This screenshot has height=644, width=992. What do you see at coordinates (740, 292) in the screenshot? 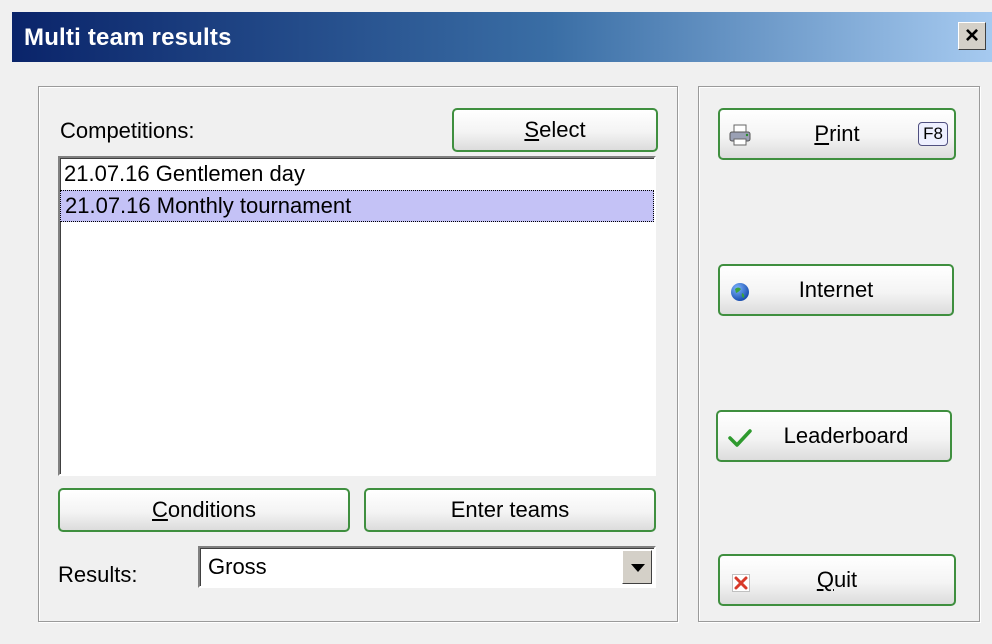
I see `globe-icon` at bounding box center [740, 292].